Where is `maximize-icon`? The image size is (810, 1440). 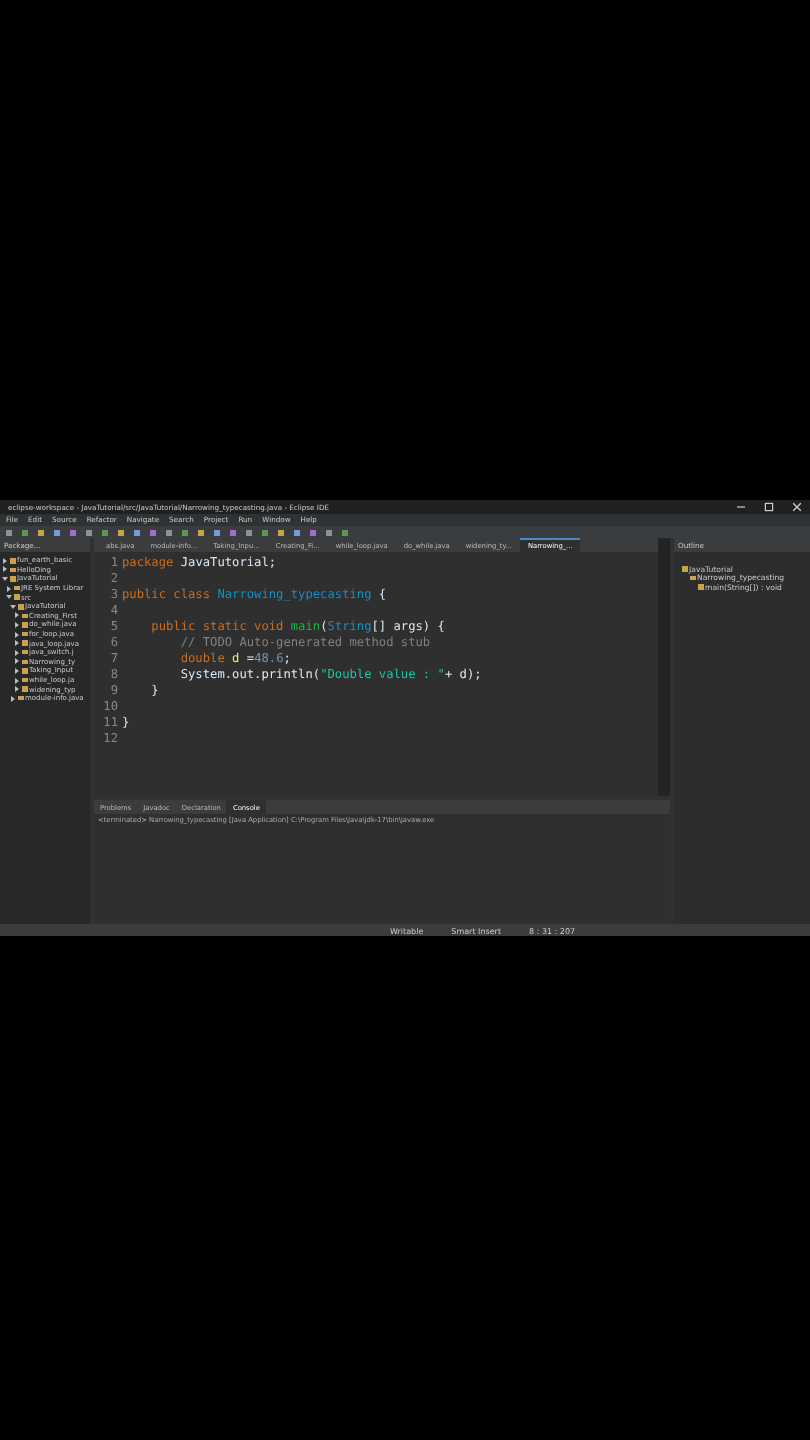 maximize-icon is located at coordinates (769, 507).